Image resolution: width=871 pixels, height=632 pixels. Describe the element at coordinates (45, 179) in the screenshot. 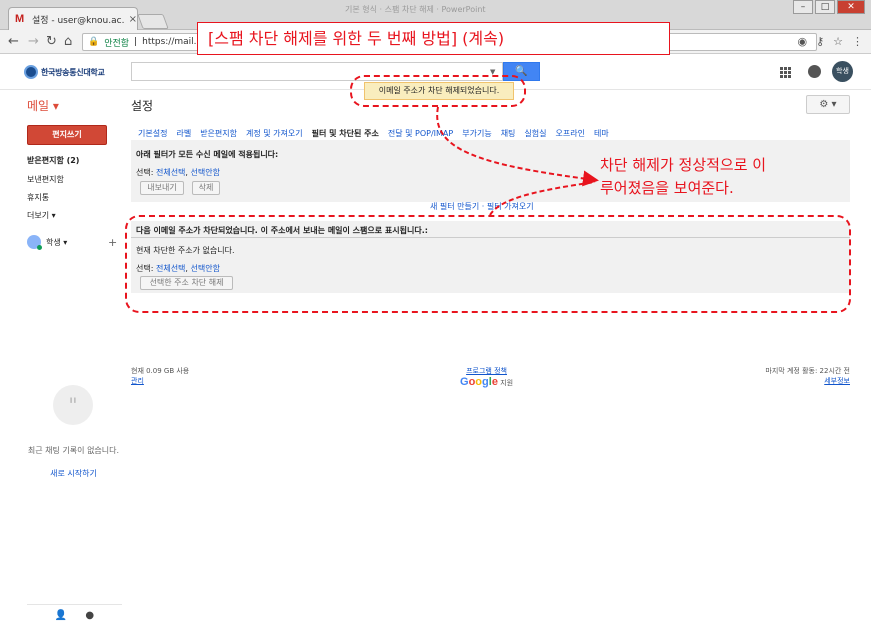

I see `sidebar-item-sent: 보낸편지함` at that location.